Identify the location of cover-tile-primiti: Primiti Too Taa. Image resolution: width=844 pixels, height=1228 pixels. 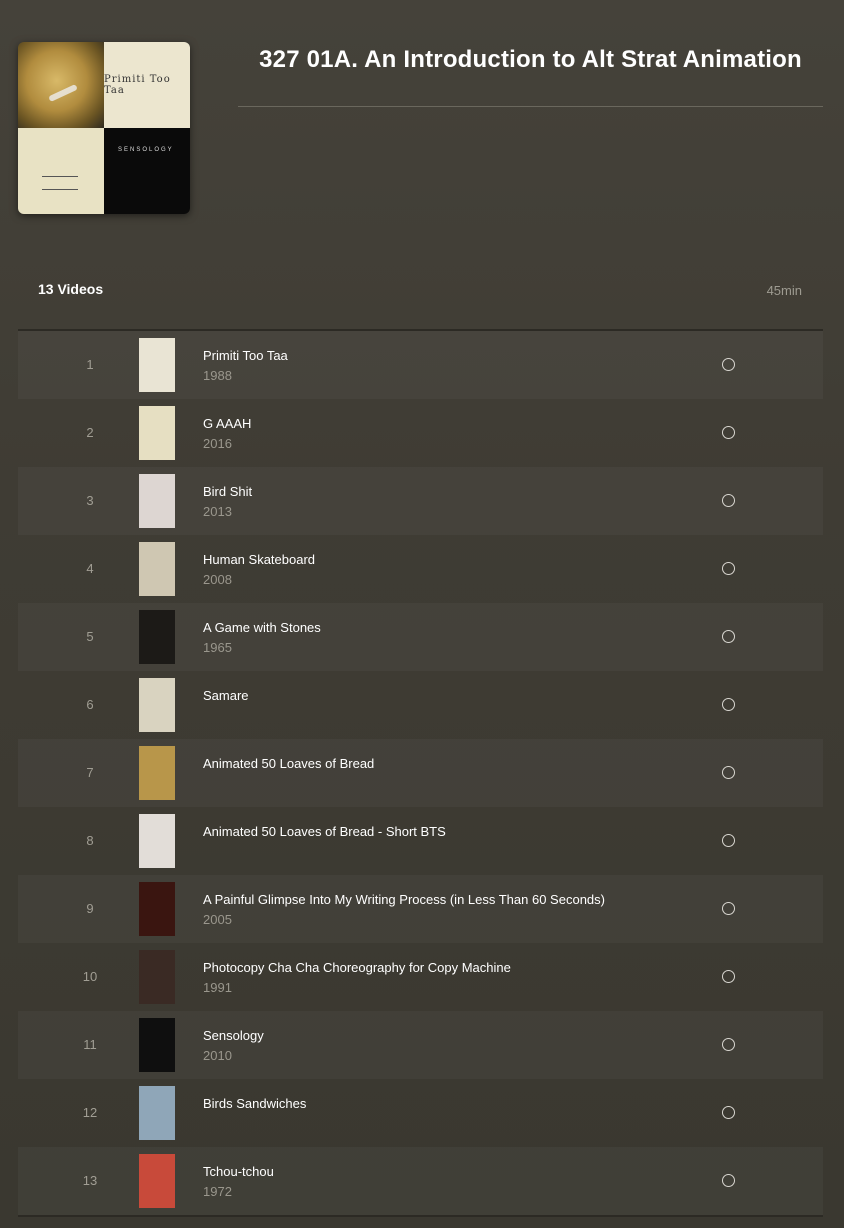
(147, 85).